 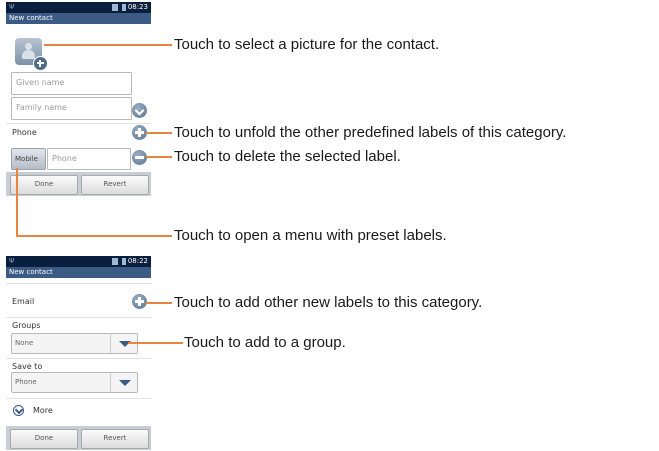 What do you see at coordinates (89, 159) in the screenshot?
I see `phone-input: Phone` at bounding box center [89, 159].